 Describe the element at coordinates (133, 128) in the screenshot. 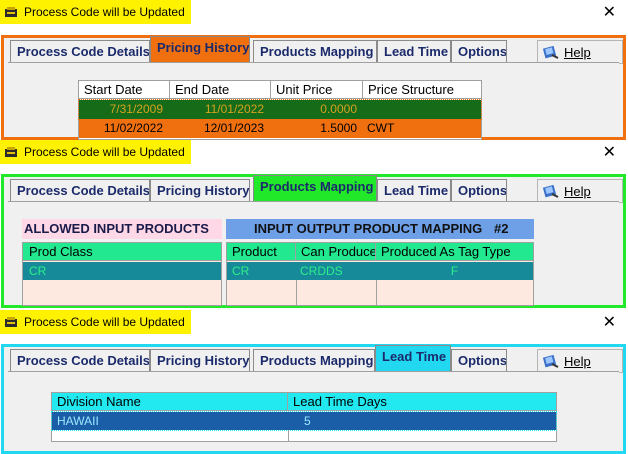

I see `table-cell: 11/02/2022` at that location.